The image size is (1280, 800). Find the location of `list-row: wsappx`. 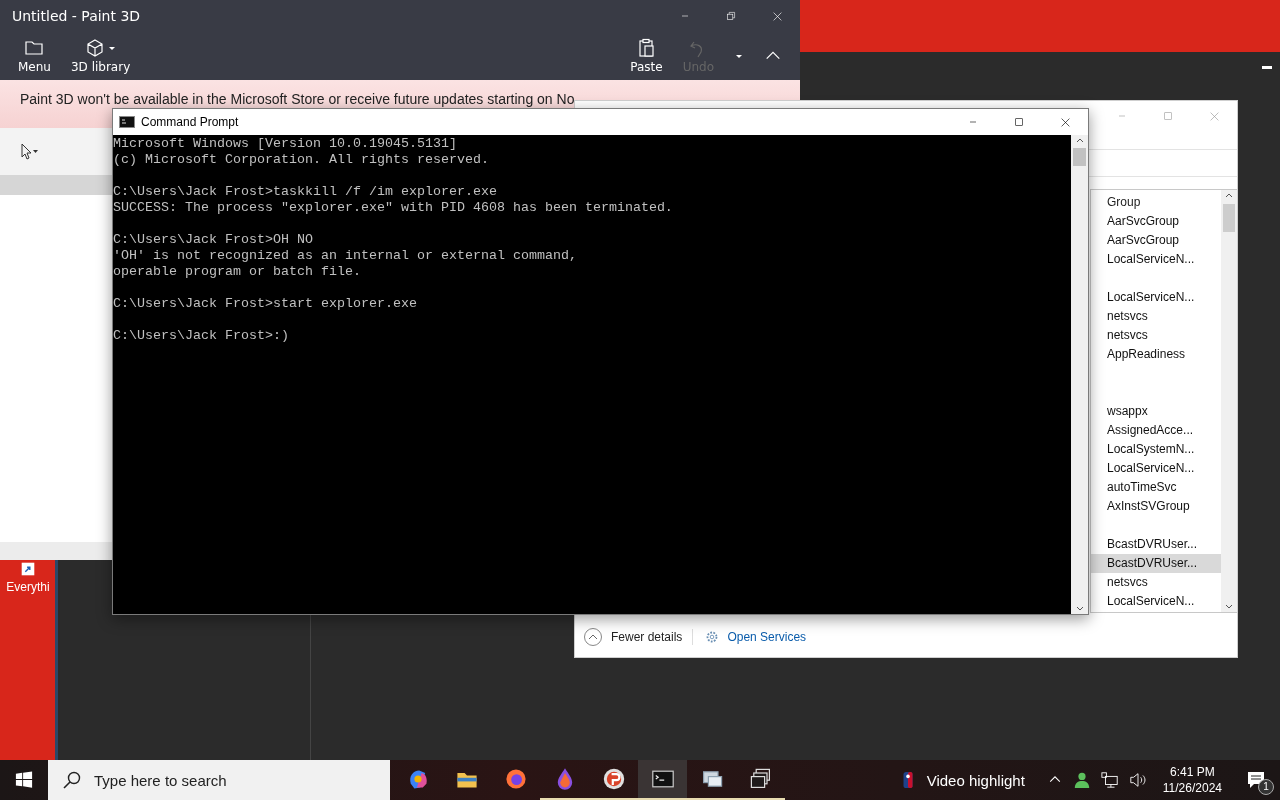

list-row: wsappx is located at coordinates (1156, 411).